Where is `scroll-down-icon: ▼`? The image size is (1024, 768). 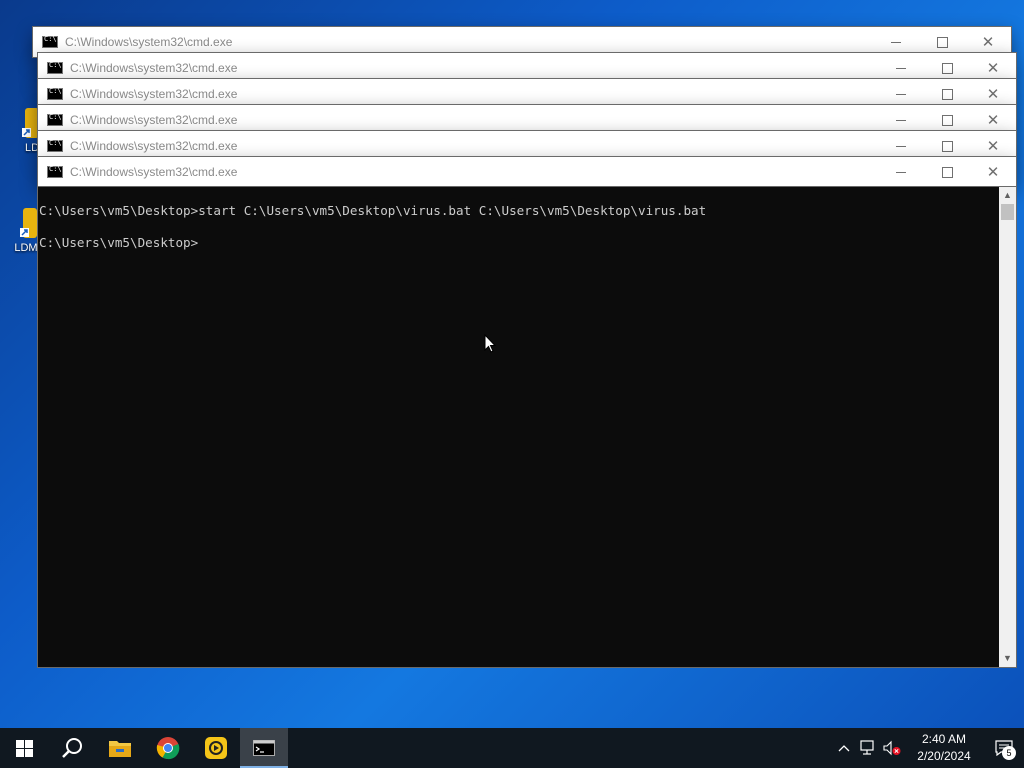
scroll-down-icon: ▼ is located at coordinates (1007, 658).